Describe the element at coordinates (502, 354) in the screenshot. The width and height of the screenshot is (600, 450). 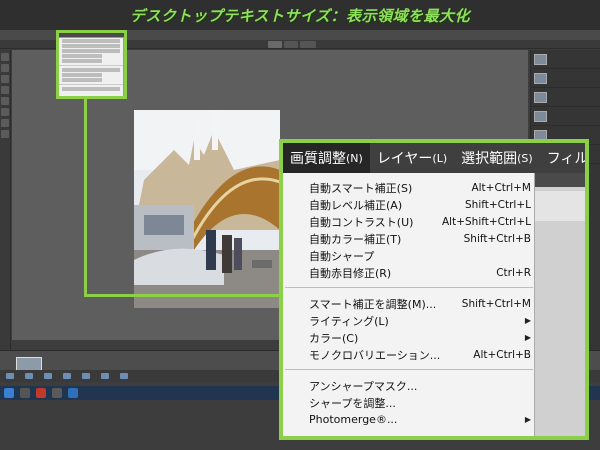
I see `menu-item-shortcut: Alt+Ctrl+B` at that location.